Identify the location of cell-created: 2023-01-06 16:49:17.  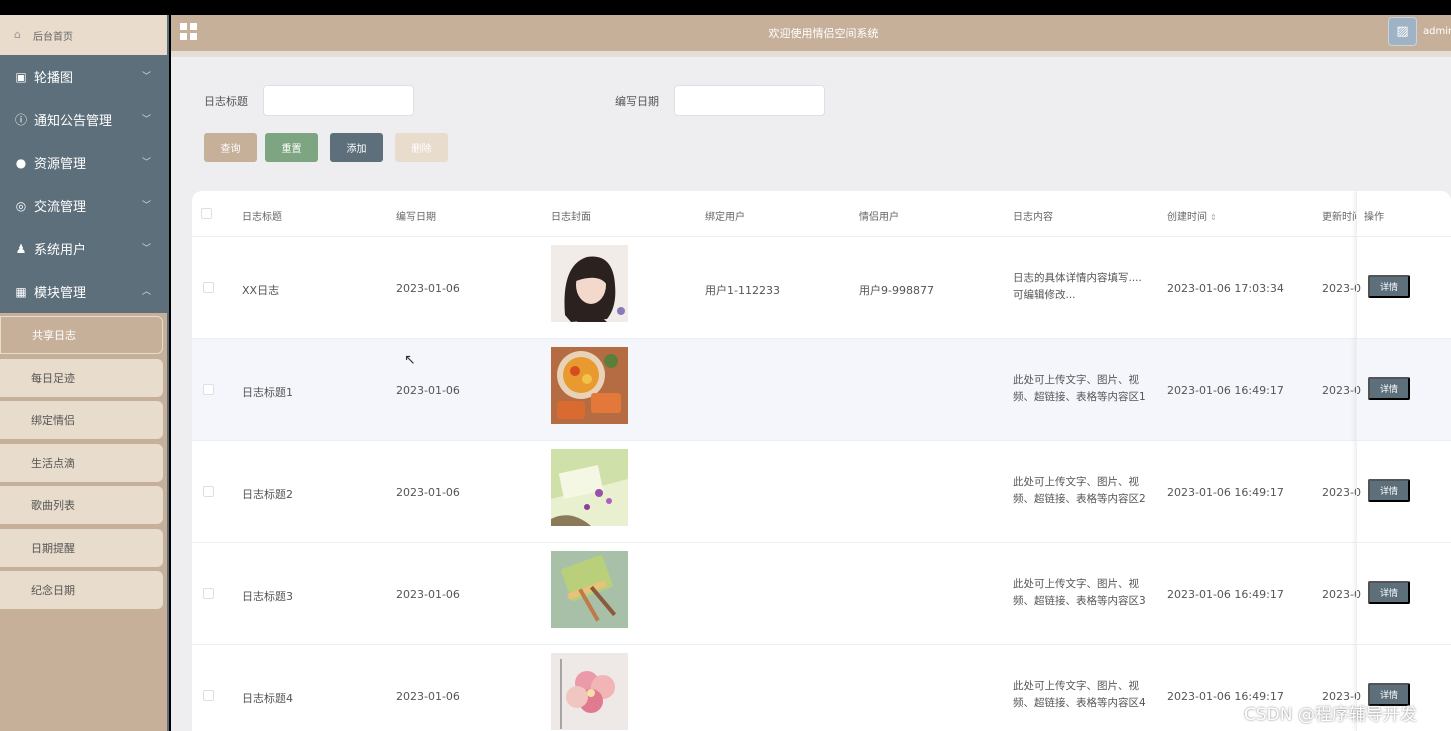
(1225, 492).